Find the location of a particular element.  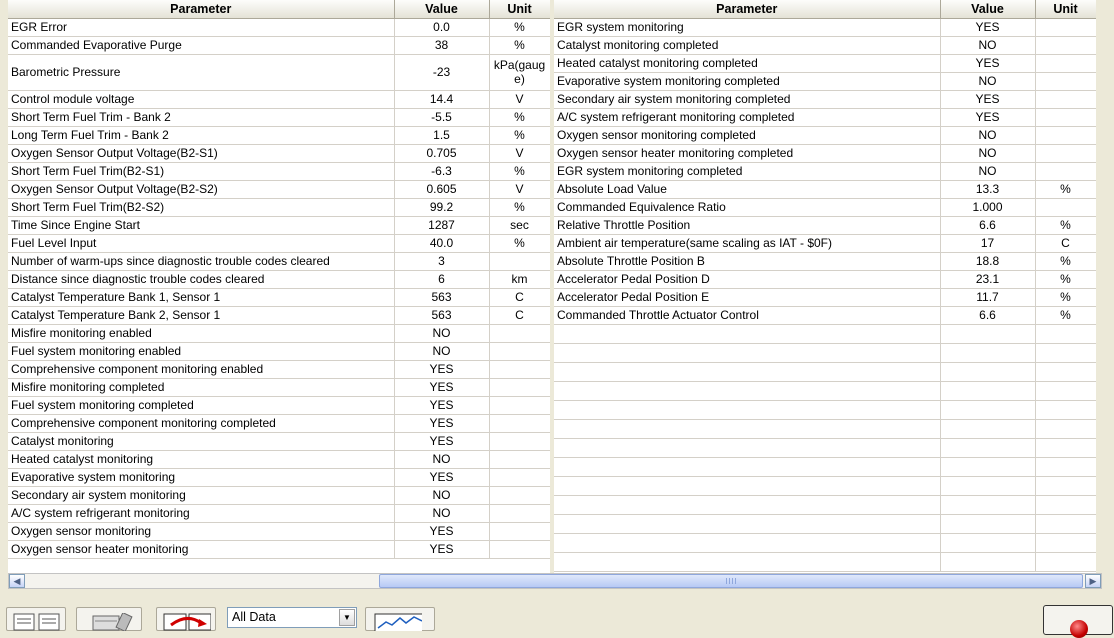

table-row: Oxygen sensor monitoring YES is located at coordinates (279, 531).